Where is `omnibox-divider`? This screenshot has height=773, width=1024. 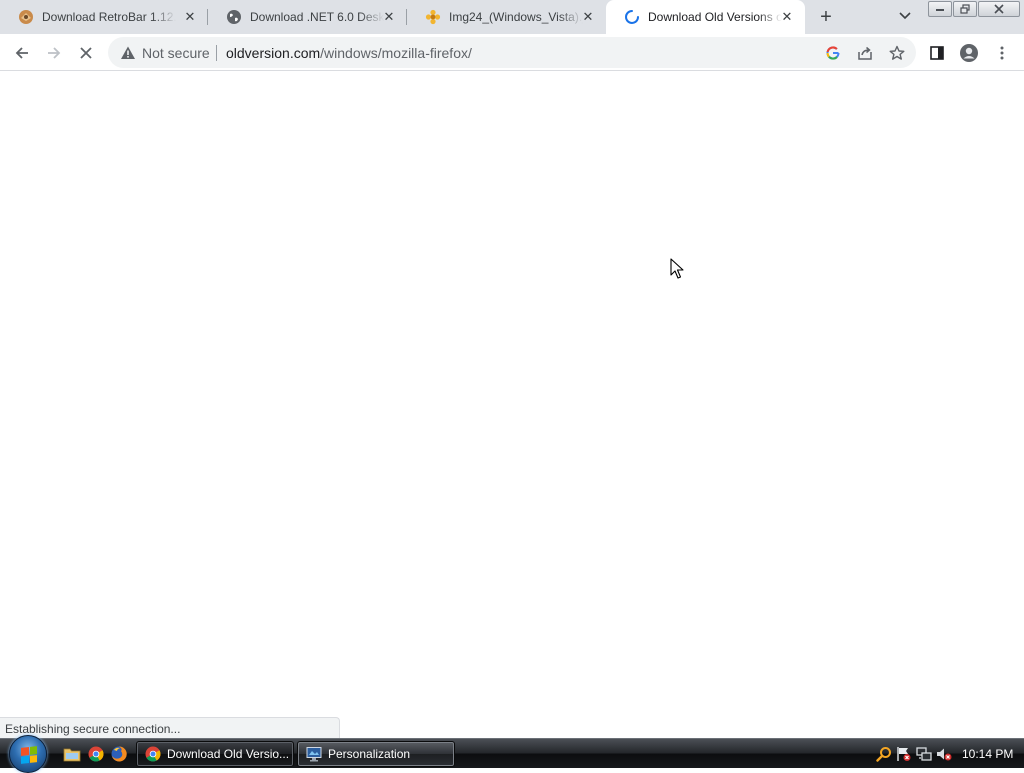 omnibox-divider is located at coordinates (216, 53).